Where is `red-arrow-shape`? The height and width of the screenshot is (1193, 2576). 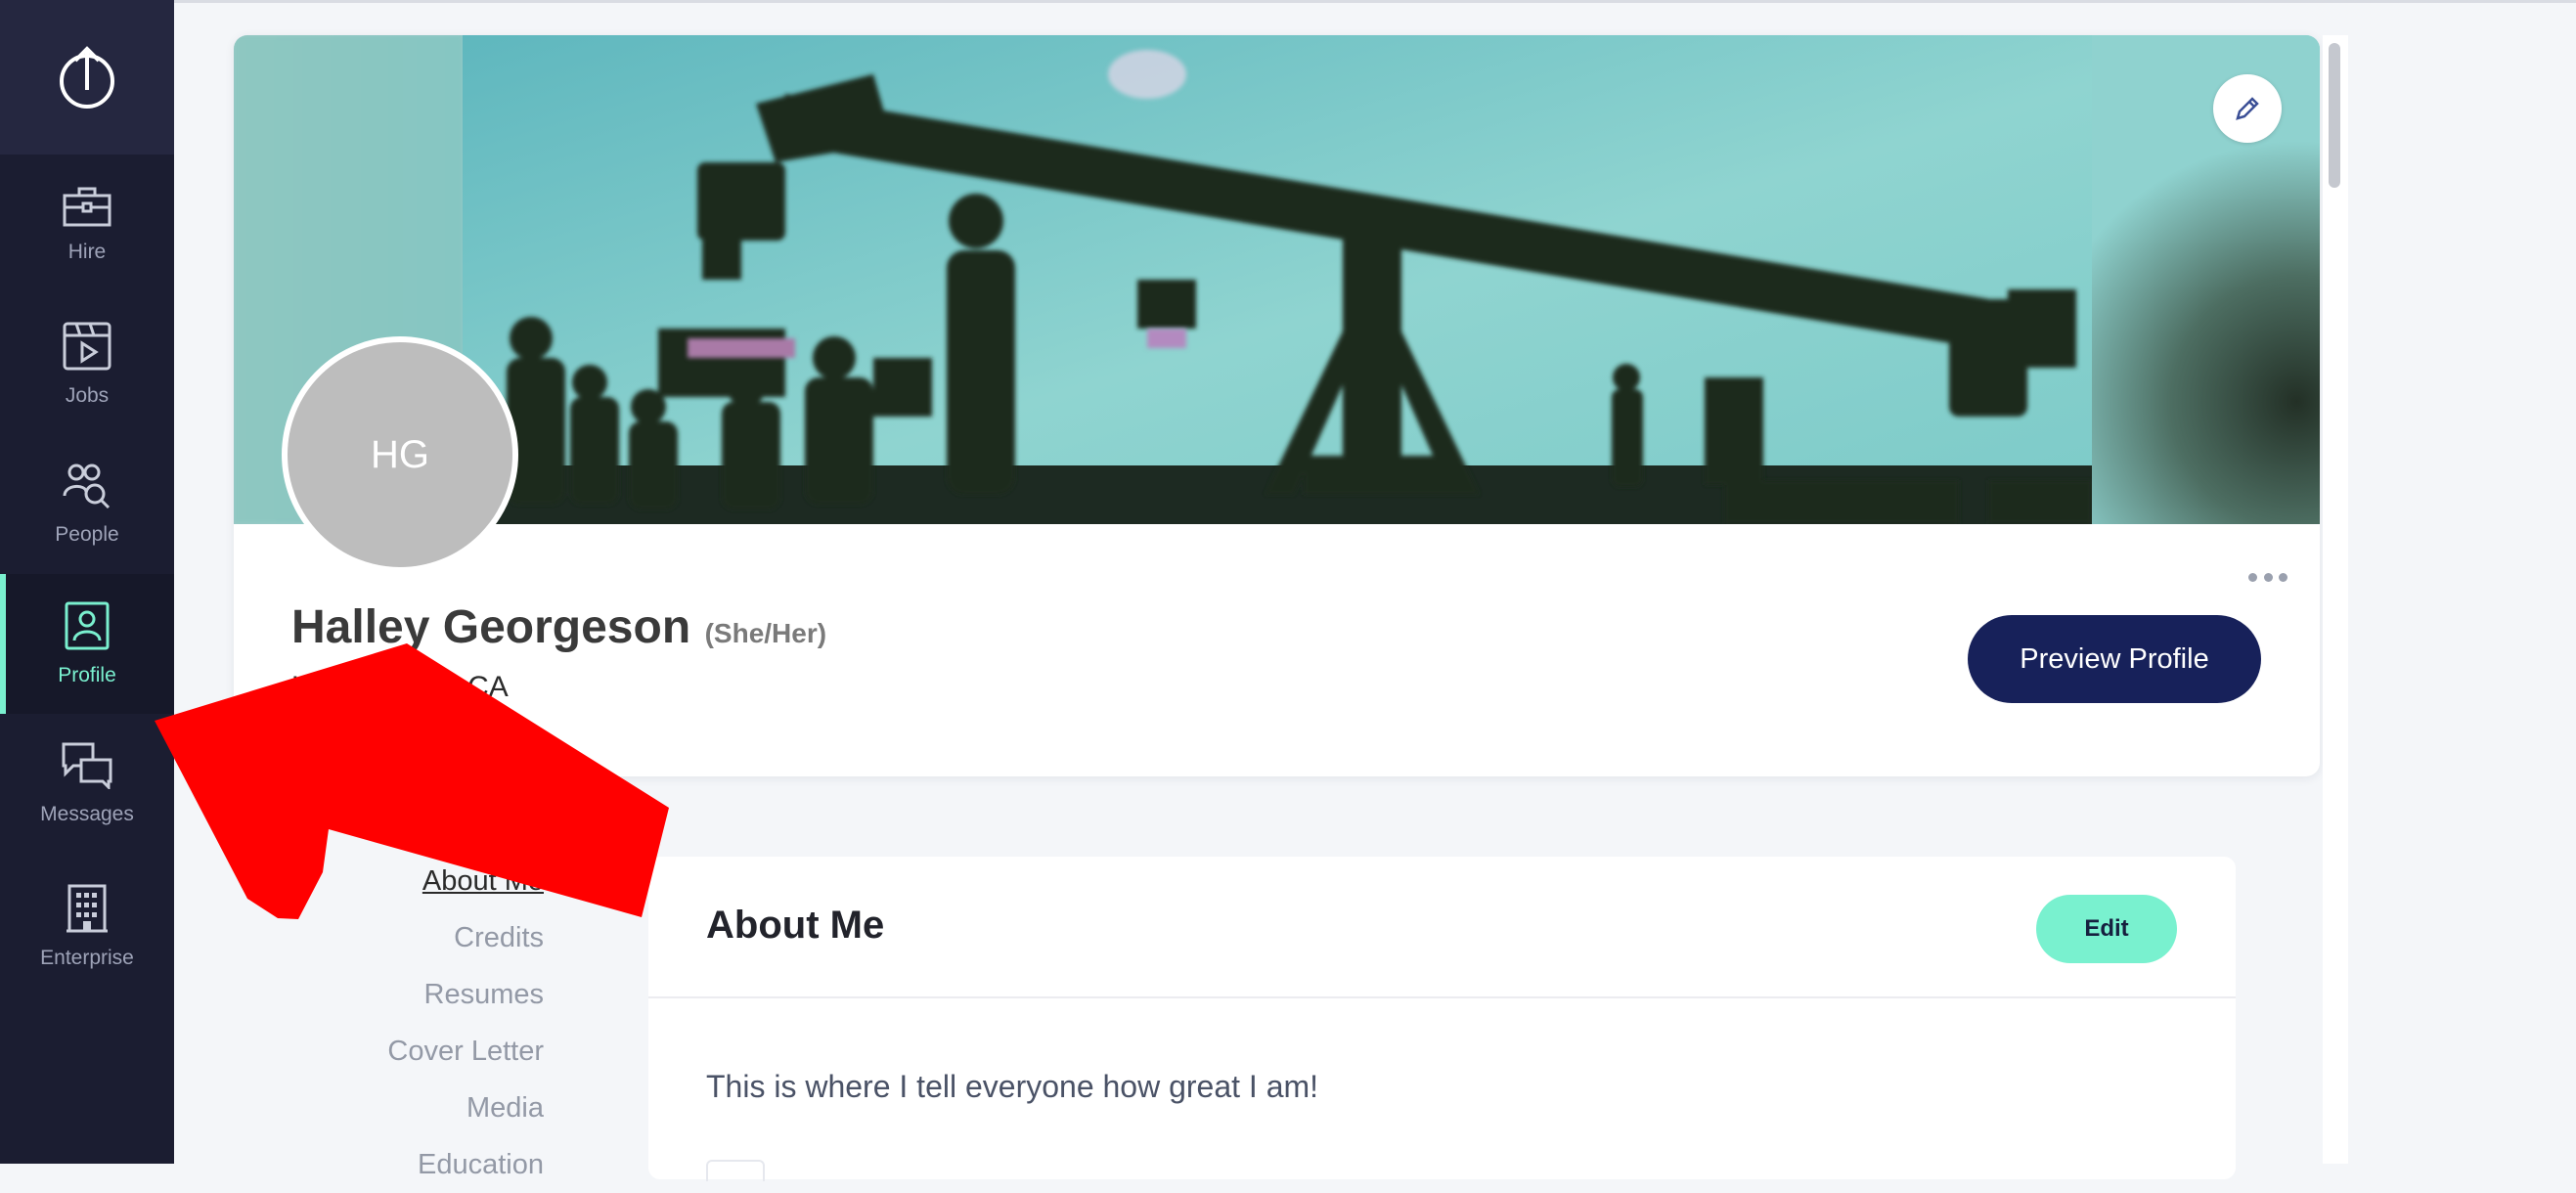
red-arrow-shape is located at coordinates (412, 781).